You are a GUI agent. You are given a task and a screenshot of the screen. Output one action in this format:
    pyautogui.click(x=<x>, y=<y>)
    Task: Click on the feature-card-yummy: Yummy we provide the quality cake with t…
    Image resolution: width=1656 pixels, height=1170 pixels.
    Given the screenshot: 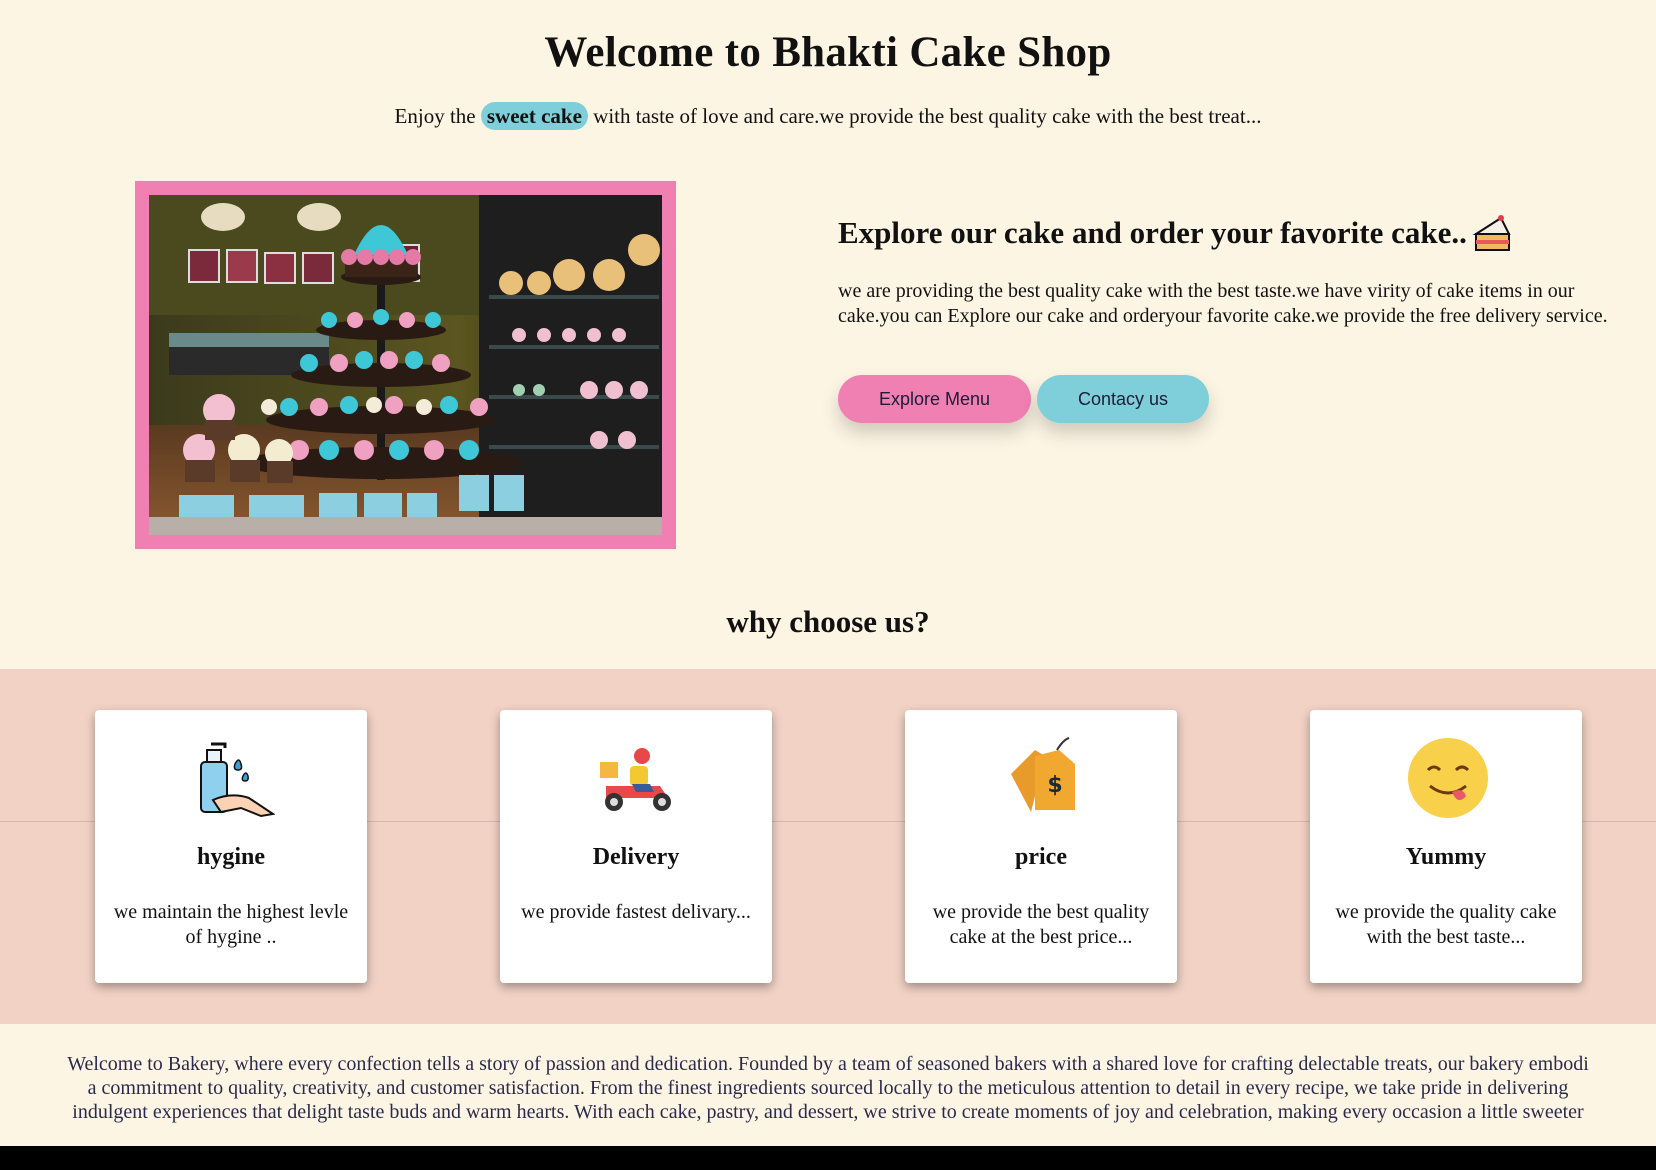 What is the action you would take?
    pyautogui.click(x=1446, y=846)
    